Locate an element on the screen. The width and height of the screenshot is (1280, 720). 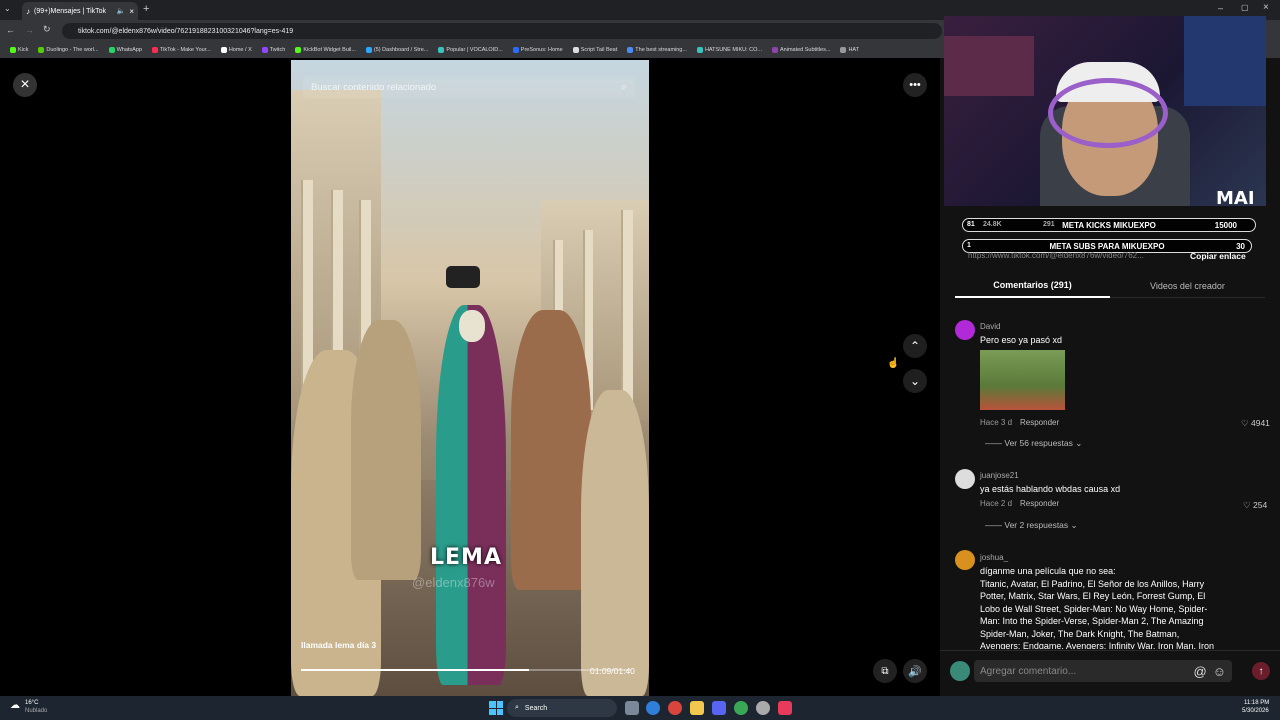
search-icon: ⌕ is located at coordinates (624, 87).